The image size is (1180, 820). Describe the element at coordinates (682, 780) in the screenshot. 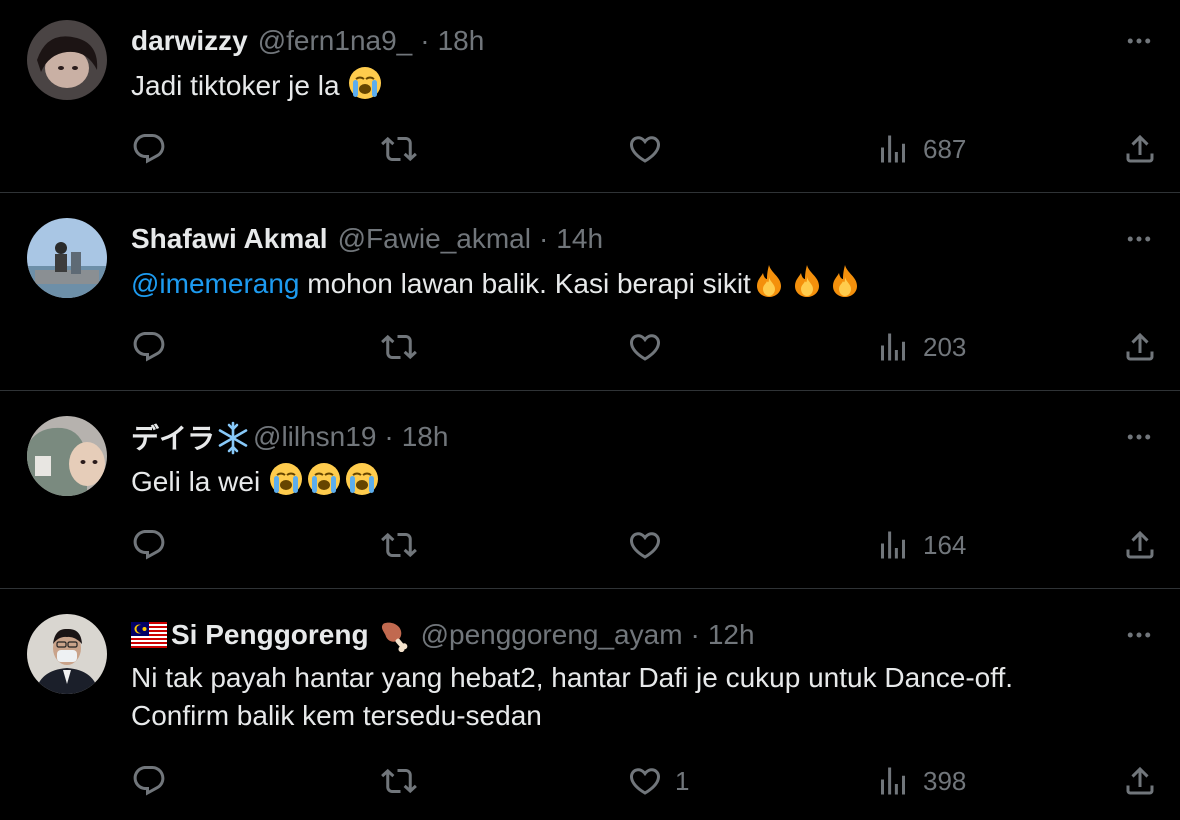

I see `like-count: 1` at that location.